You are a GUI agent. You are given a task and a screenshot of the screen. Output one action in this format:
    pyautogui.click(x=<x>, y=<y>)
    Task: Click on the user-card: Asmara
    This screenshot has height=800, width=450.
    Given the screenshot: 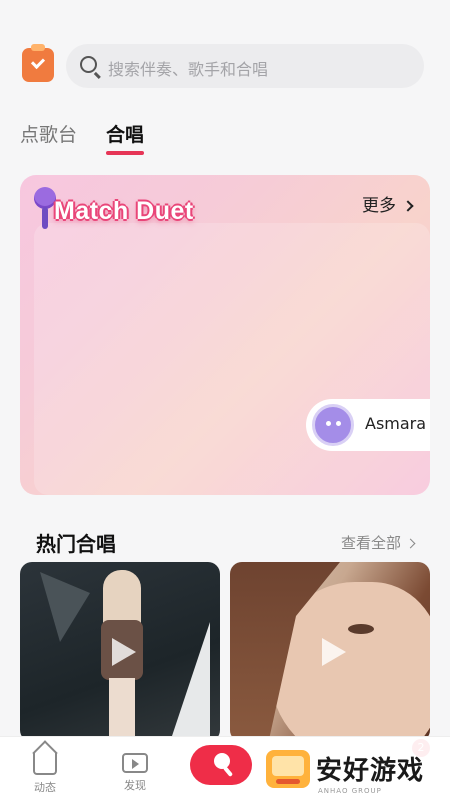 What is the action you would take?
    pyautogui.click(x=368, y=425)
    